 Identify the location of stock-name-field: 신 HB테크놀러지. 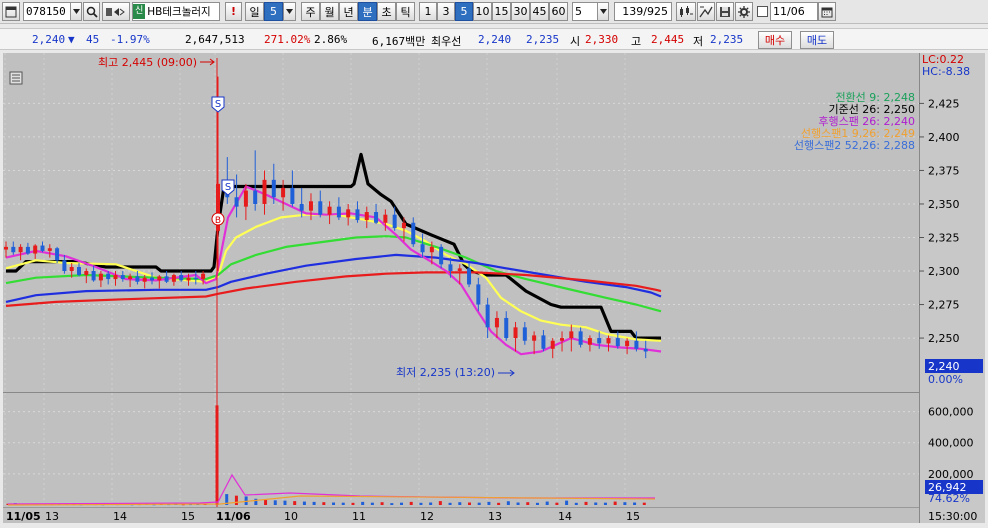
(176, 11).